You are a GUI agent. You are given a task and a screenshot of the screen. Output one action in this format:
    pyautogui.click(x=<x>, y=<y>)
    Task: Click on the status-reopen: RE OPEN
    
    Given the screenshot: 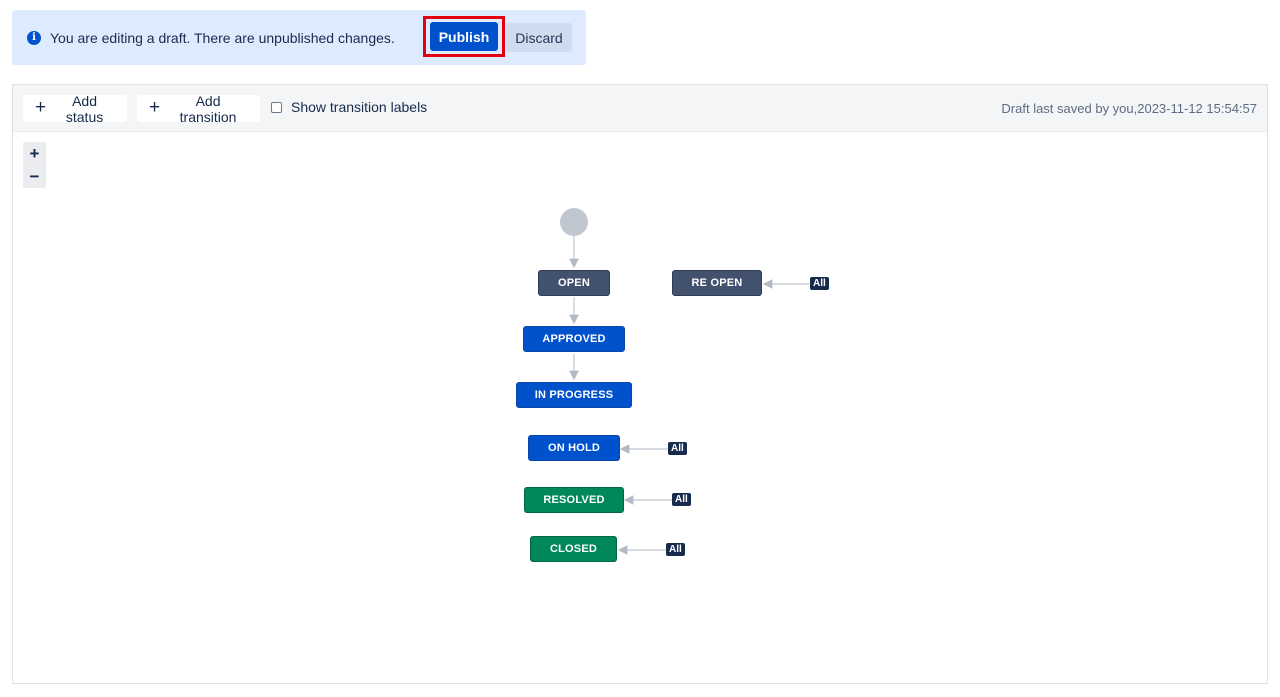 What is the action you would take?
    pyautogui.click(x=717, y=283)
    